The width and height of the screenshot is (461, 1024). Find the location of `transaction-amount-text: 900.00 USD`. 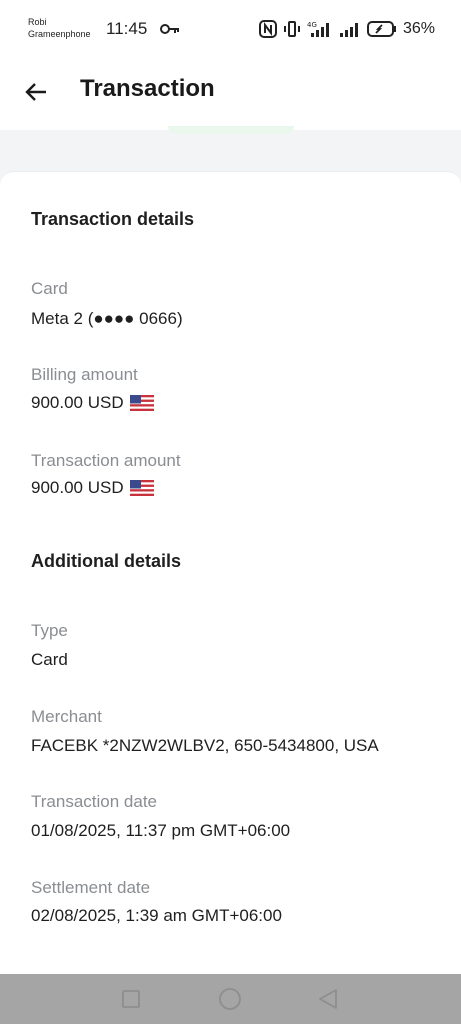

transaction-amount-text: 900.00 USD is located at coordinates (77, 487).